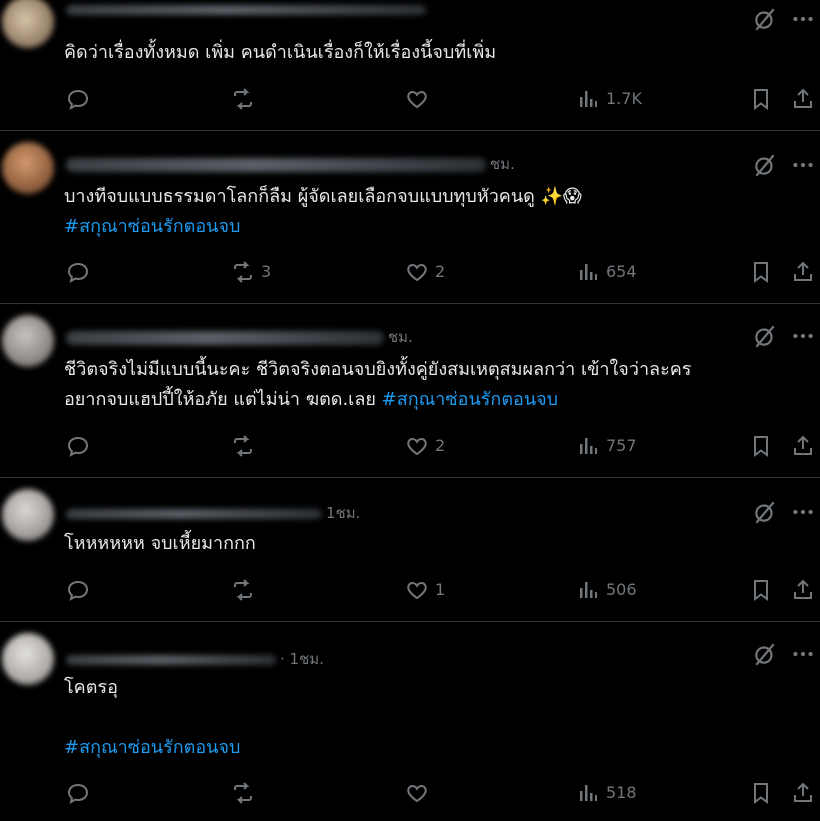 The width and height of the screenshot is (820, 821). What do you see at coordinates (91, 687) in the screenshot?
I see `post-text-line: โคตรอุ` at bounding box center [91, 687].